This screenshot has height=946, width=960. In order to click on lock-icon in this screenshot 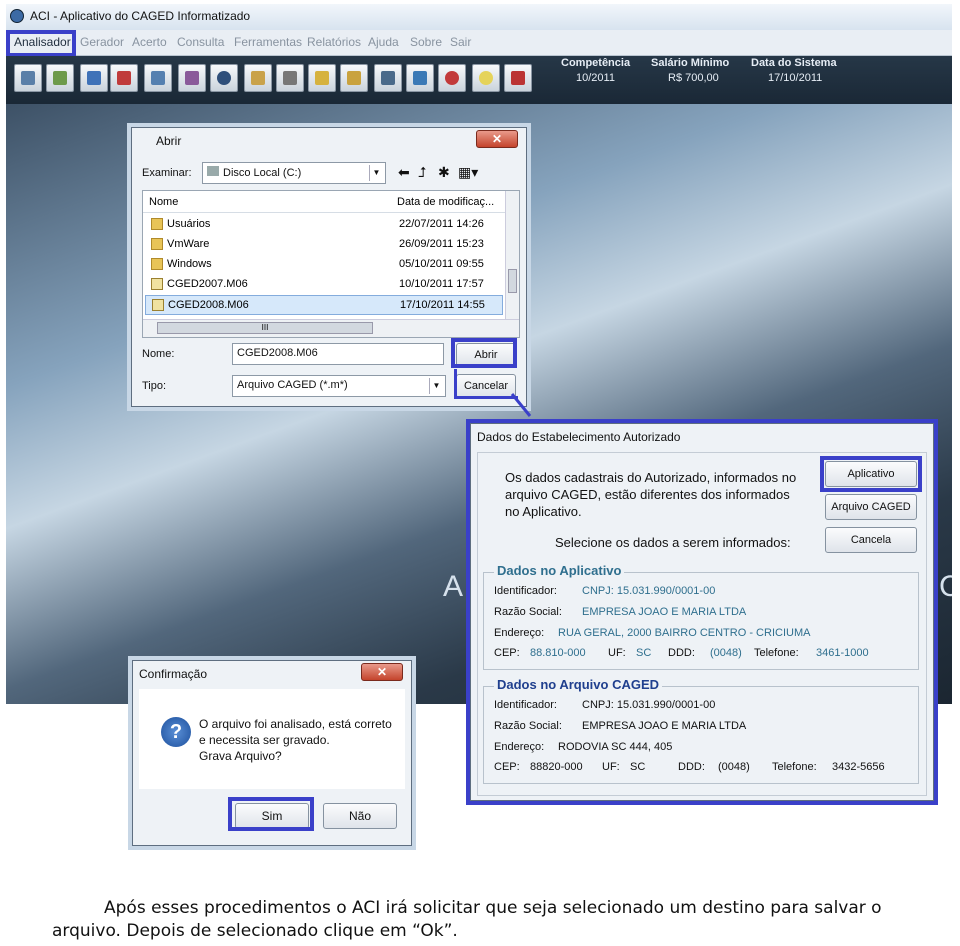, I will do `click(322, 78)`.